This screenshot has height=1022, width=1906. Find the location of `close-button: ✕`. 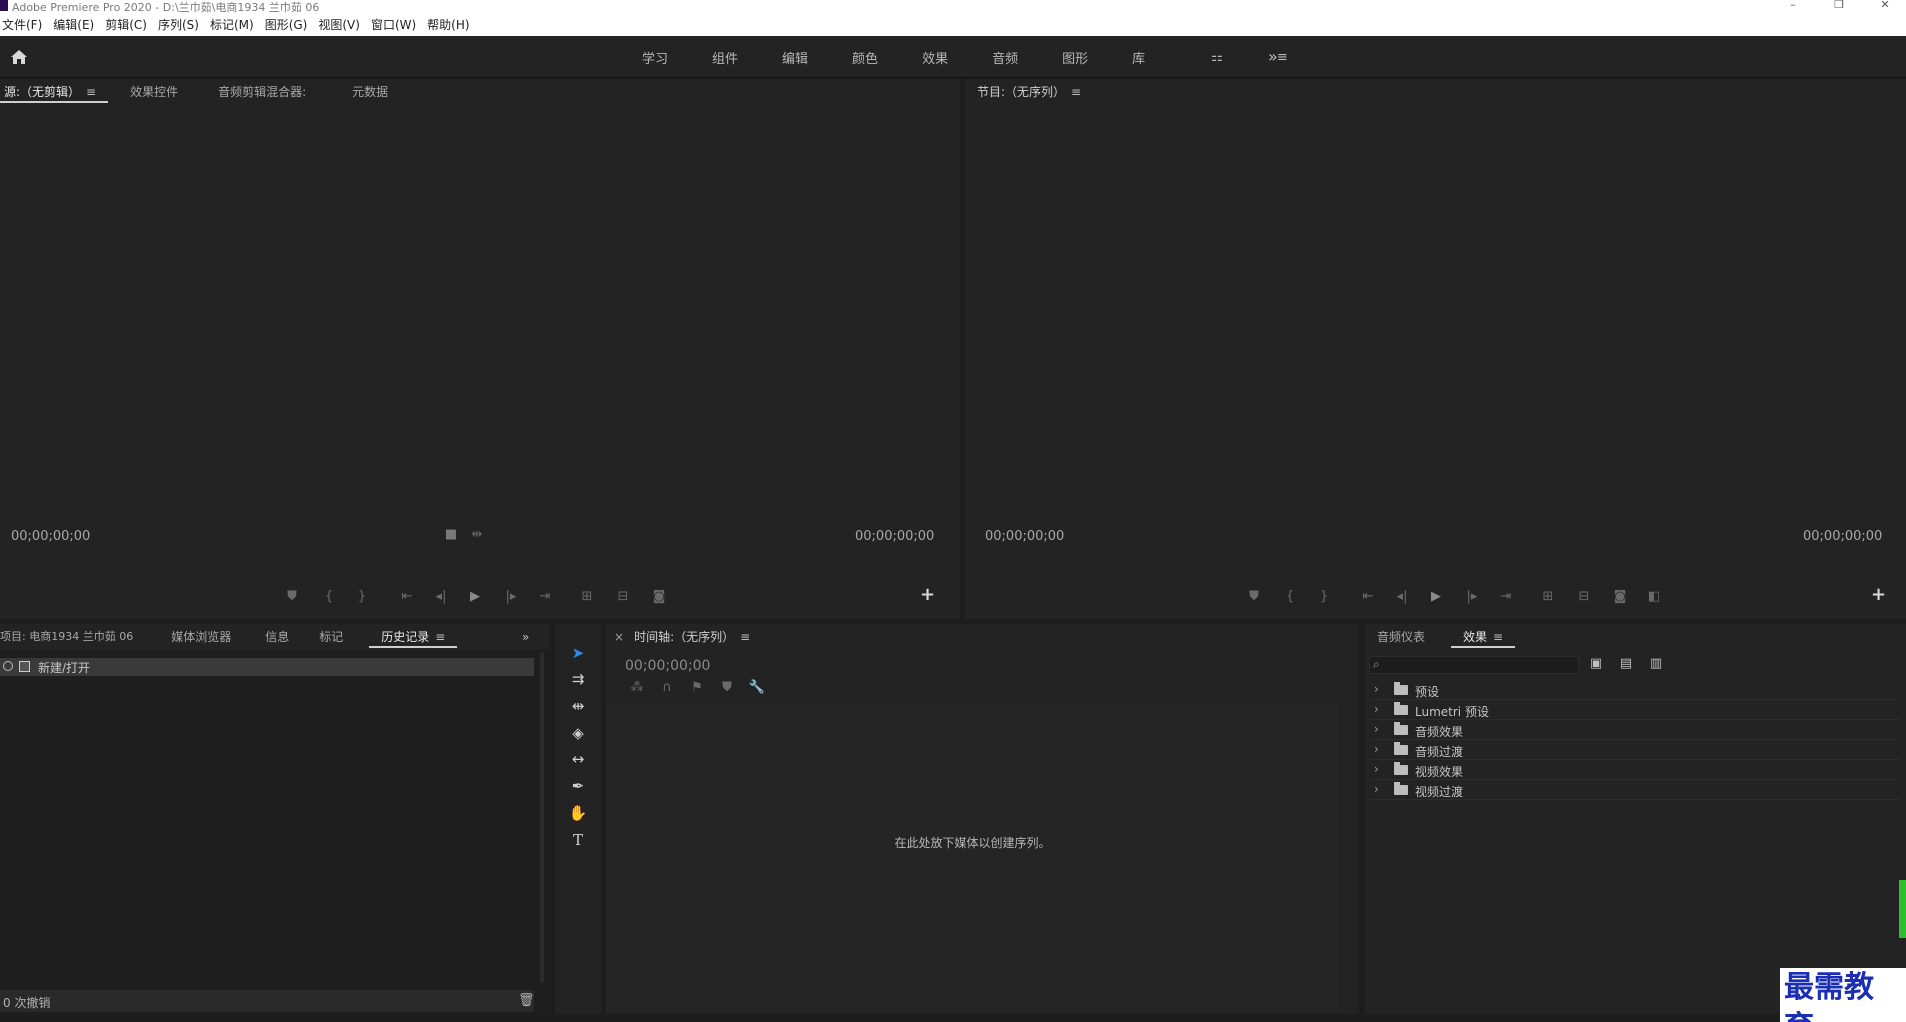

close-button: ✕ is located at coordinates (1885, 7).